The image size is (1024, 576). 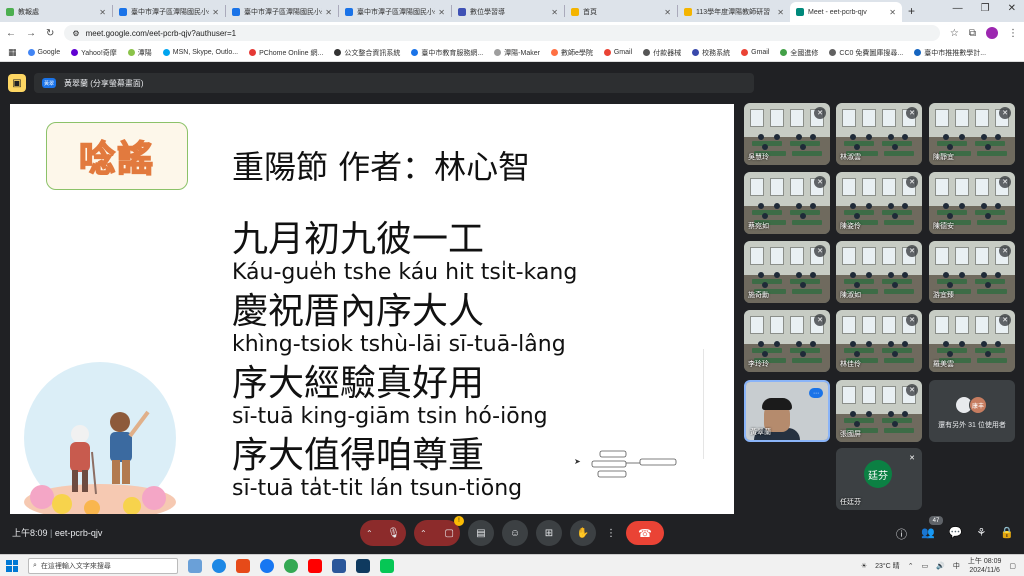 I want to click on presenter-bar: 黃翠 黃翠蘭 (分享螢幕畫面), so click(x=394, y=83).